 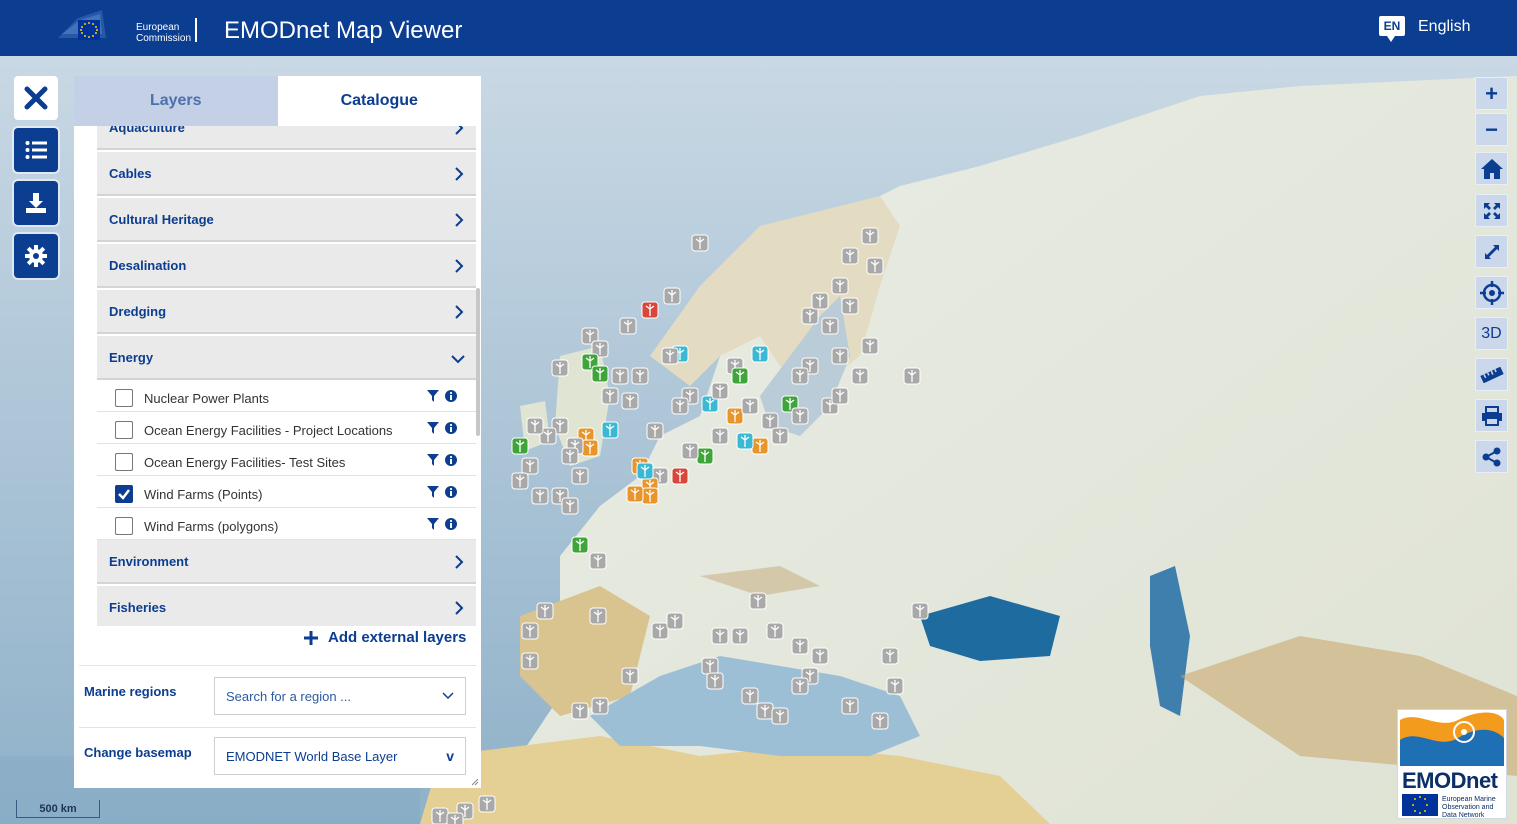 What do you see at coordinates (176, 101) in the screenshot?
I see `tab-layers: Layers` at bounding box center [176, 101].